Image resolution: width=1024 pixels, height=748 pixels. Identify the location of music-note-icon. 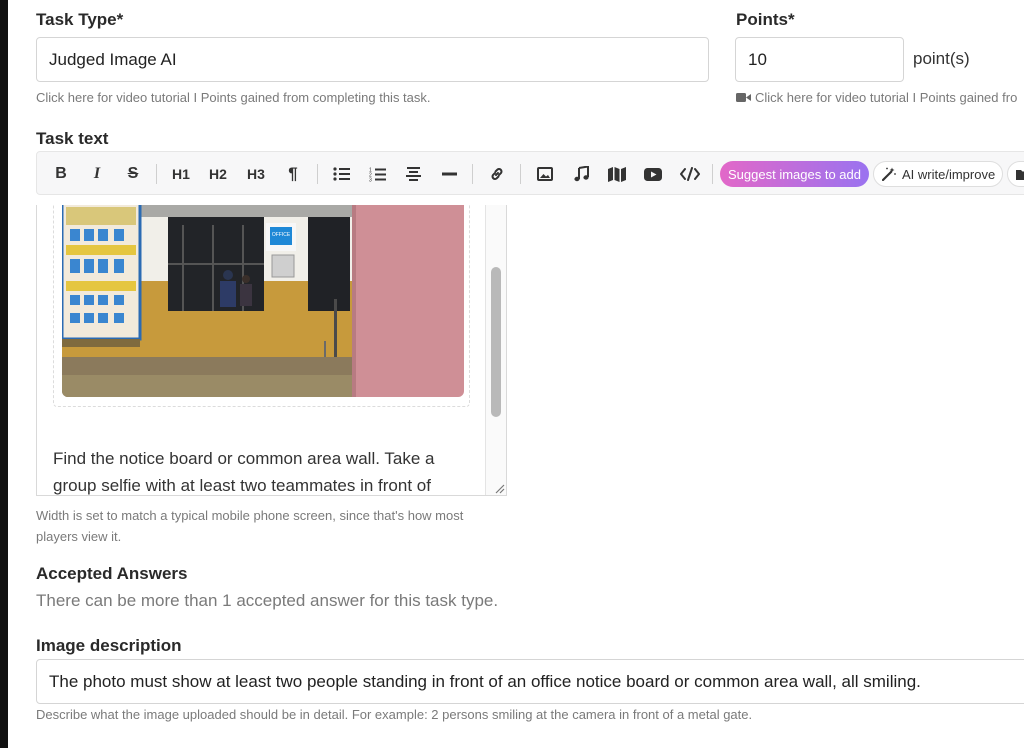
(581, 174).